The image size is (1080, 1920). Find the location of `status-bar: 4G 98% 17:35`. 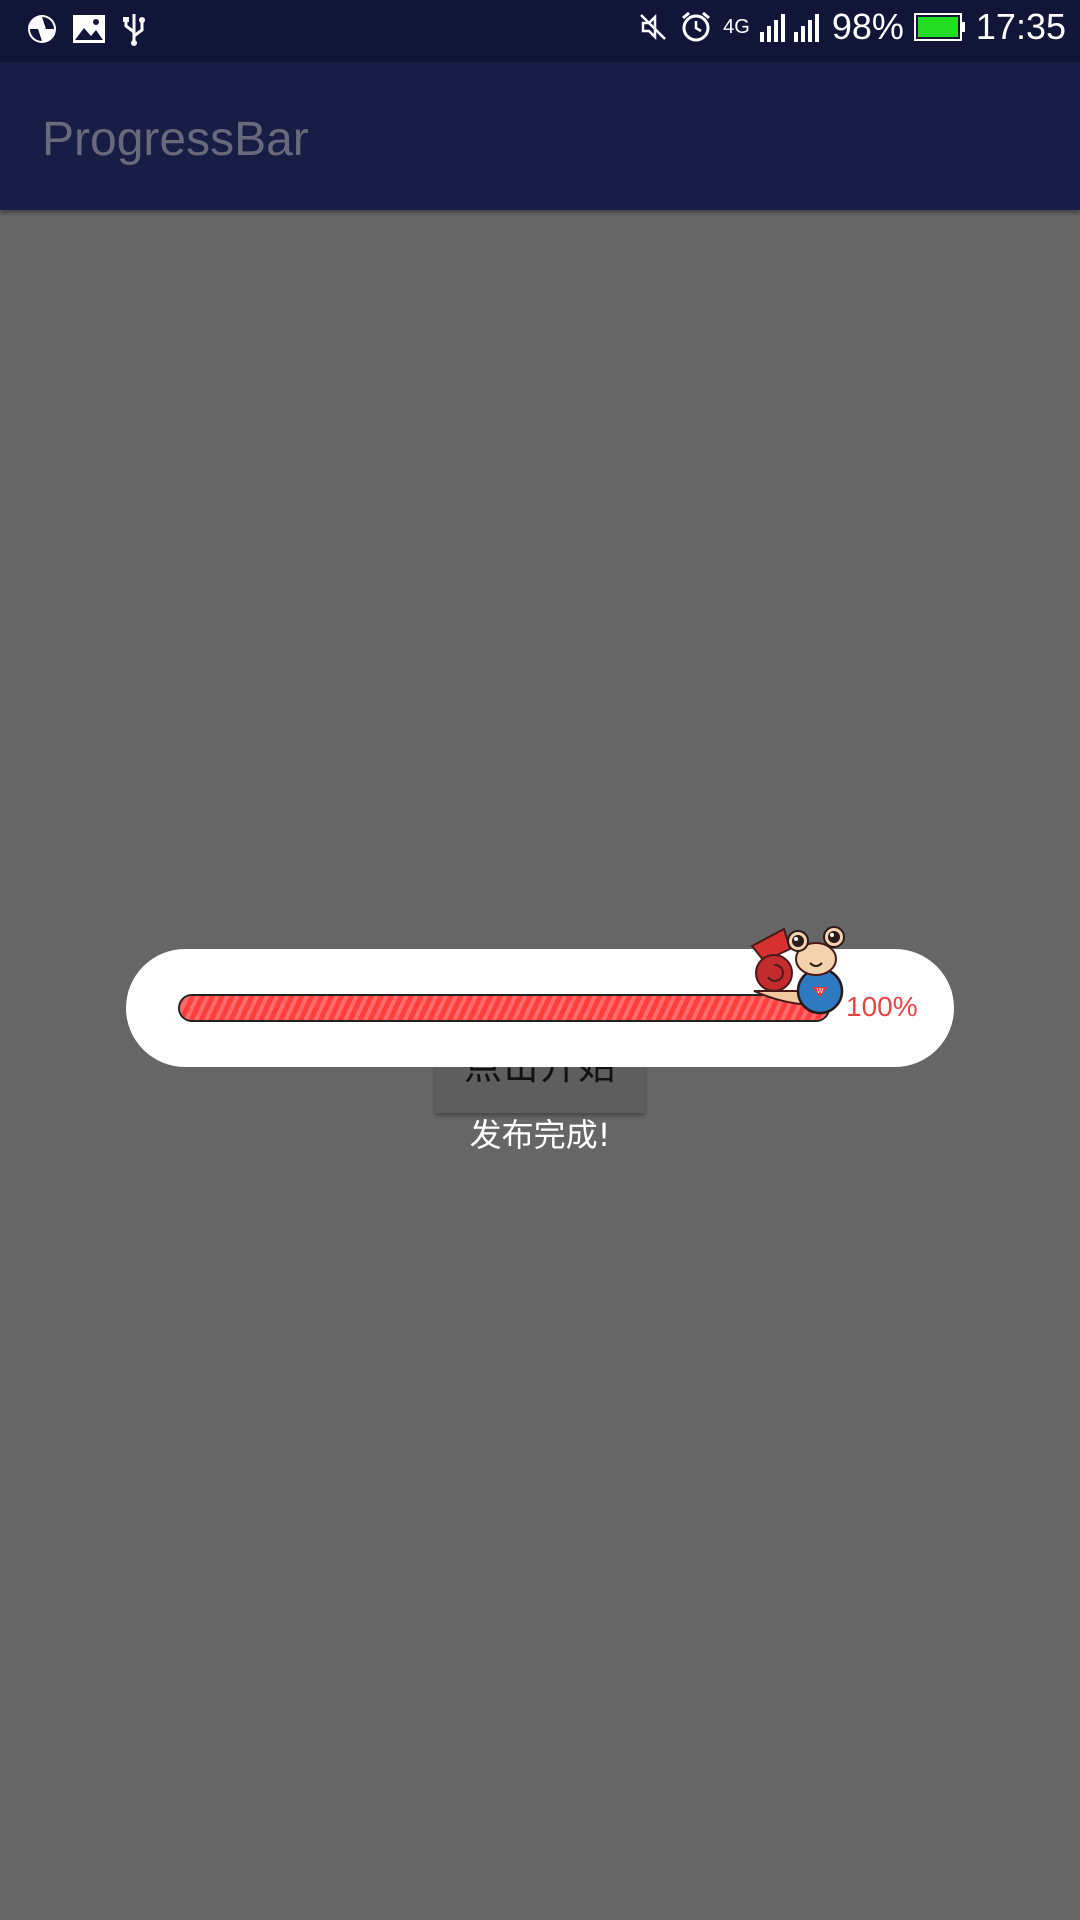

status-bar: 4G 98% 17:35 is located at coordinates (540, 31).